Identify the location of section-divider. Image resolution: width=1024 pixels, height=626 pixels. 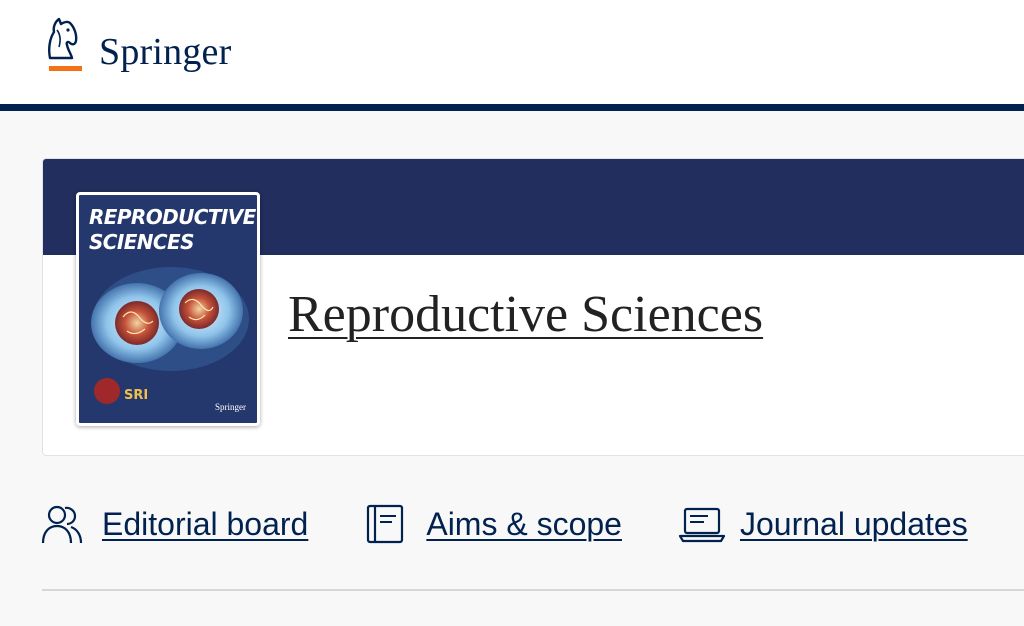
(533, 590).